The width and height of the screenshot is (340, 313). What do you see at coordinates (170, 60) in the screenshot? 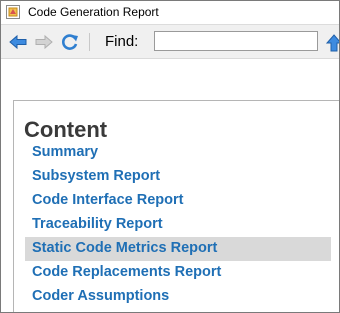
I see `pane-divider` at bounding box center [170, 60].